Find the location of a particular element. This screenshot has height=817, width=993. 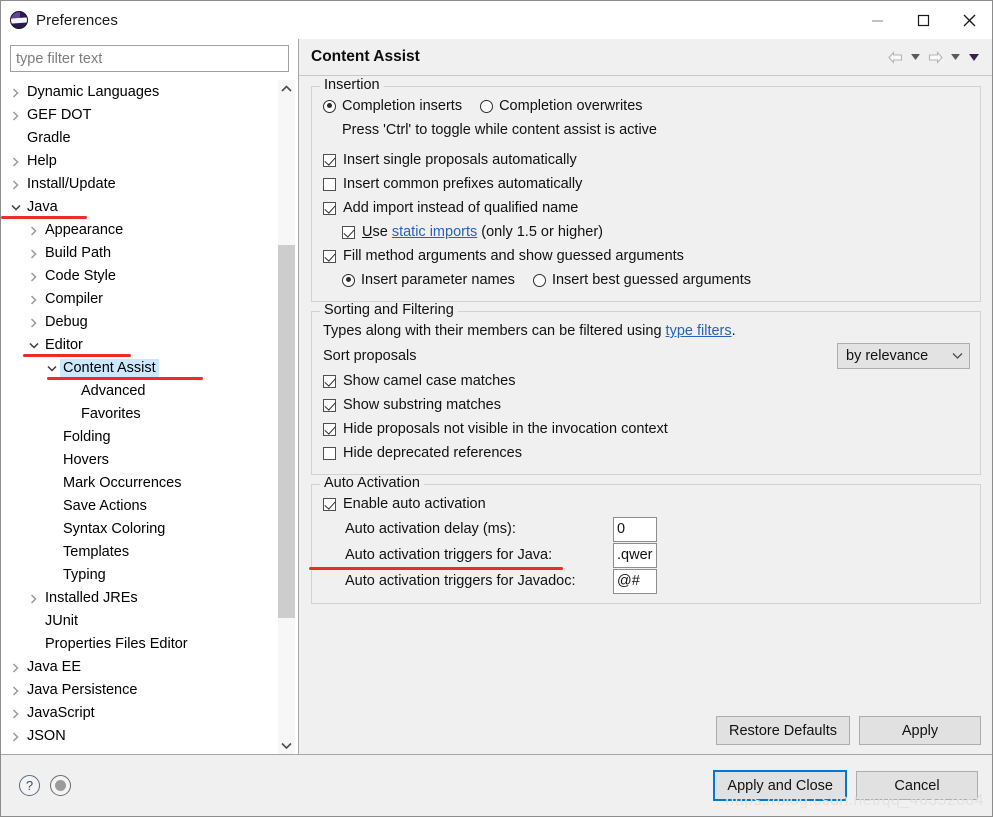

sidebar-item-favorites: Favorites is located at coordinates (135, 414).